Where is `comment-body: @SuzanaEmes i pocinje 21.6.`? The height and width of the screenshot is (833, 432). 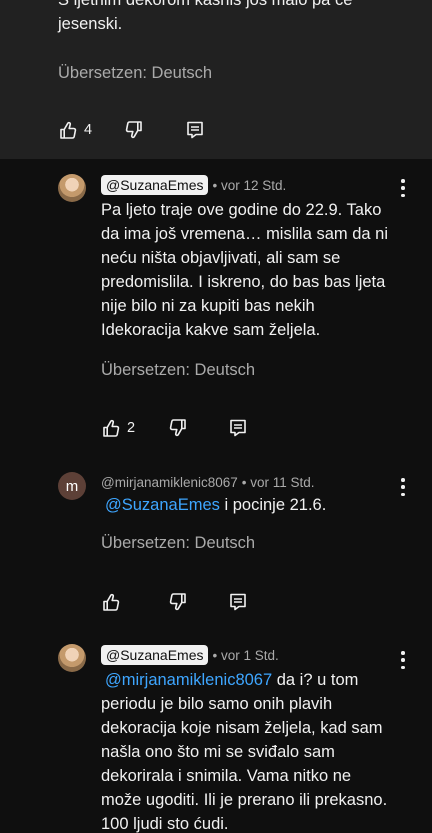
comment-body: @SuzanaEmes i pocinje 21.6. is located at coordinates (251, 505).